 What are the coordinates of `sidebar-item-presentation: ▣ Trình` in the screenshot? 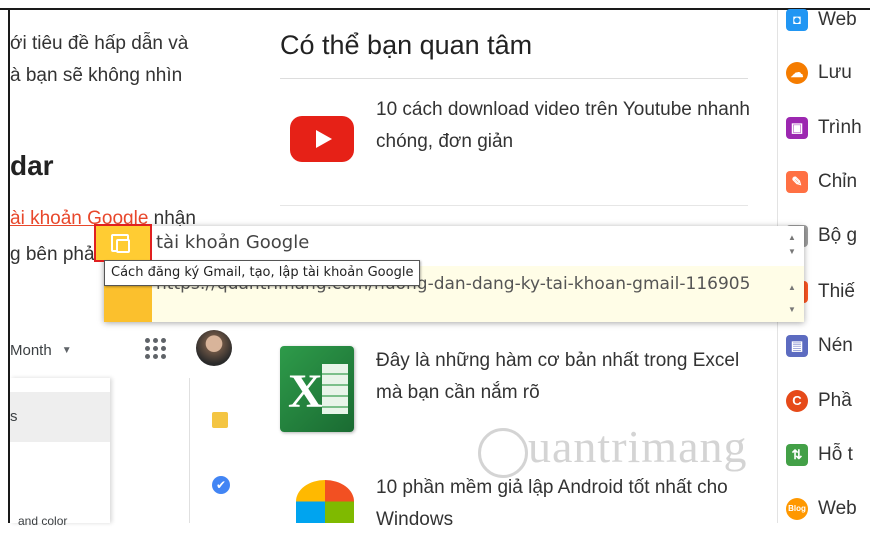 It's located at (828, 128).